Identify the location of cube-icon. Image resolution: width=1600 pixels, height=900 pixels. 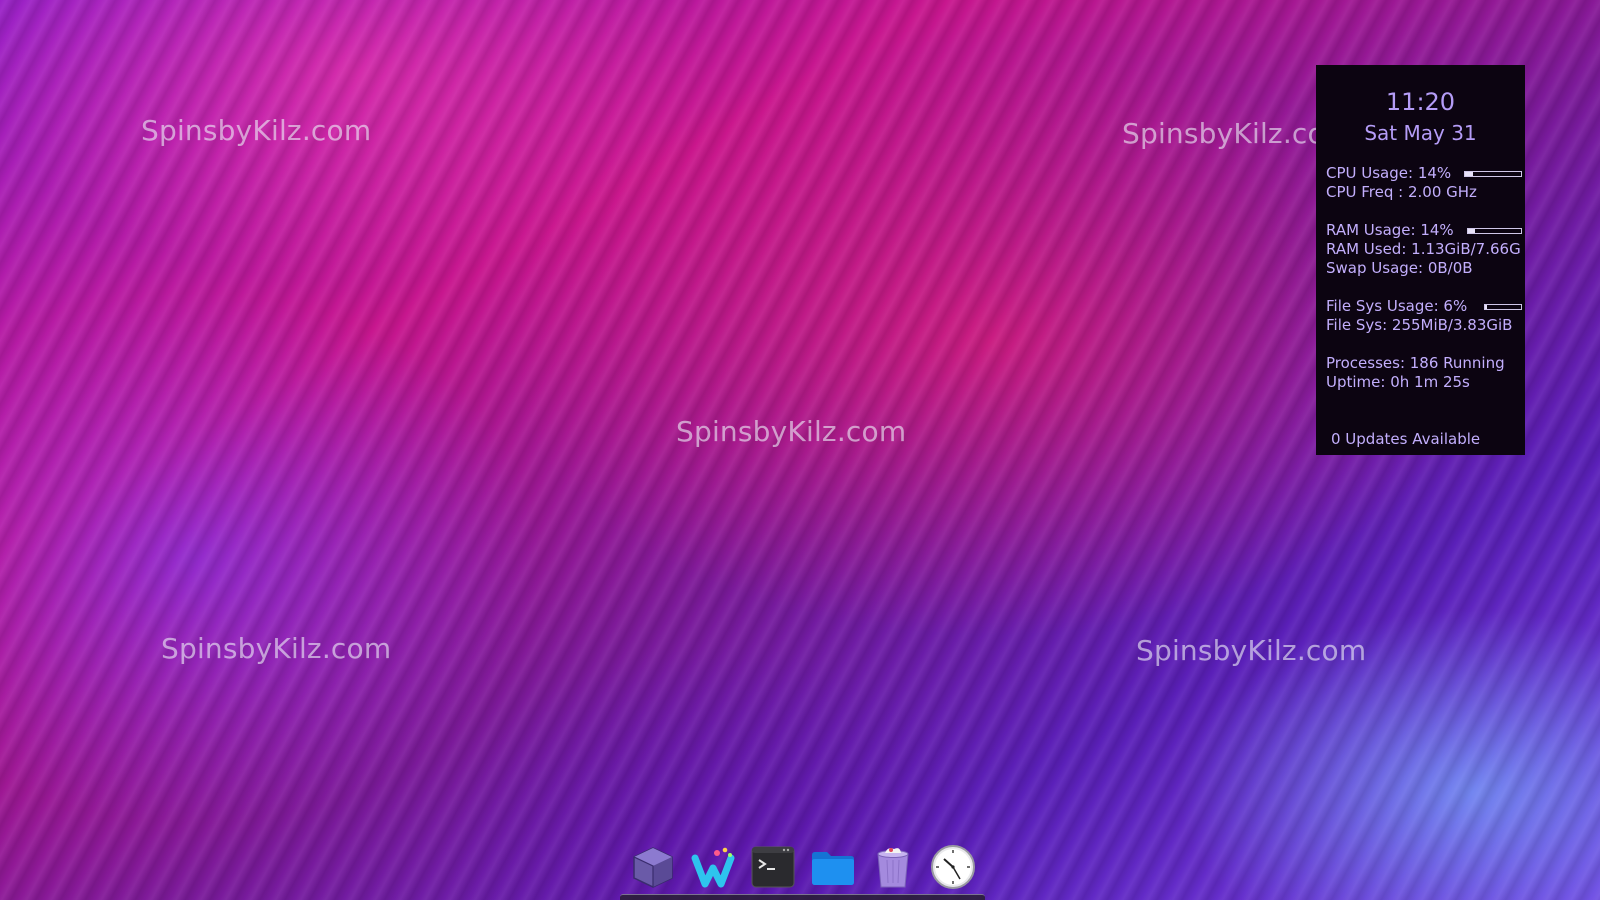
(653, 867).